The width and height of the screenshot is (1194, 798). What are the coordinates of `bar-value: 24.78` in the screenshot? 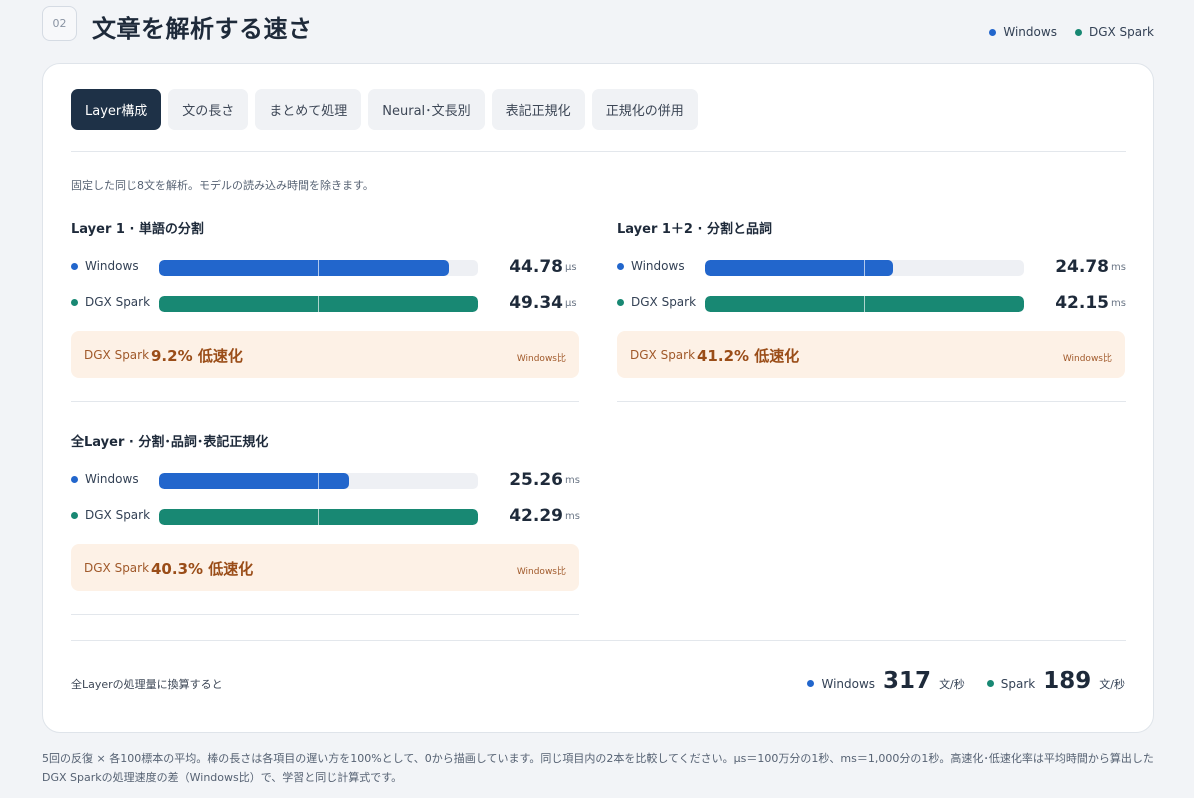 It's located at (1082, 267).